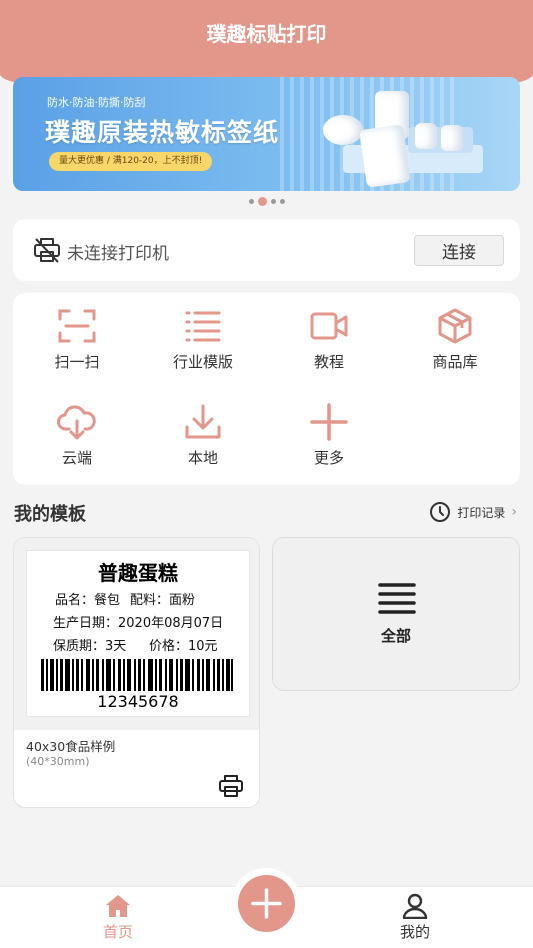 The width and height of the screenshot is (533, 948). What do you see at coordinates (77, 326) in the screenshot?
I see `scan-icon` at bounding box center [77, 326].